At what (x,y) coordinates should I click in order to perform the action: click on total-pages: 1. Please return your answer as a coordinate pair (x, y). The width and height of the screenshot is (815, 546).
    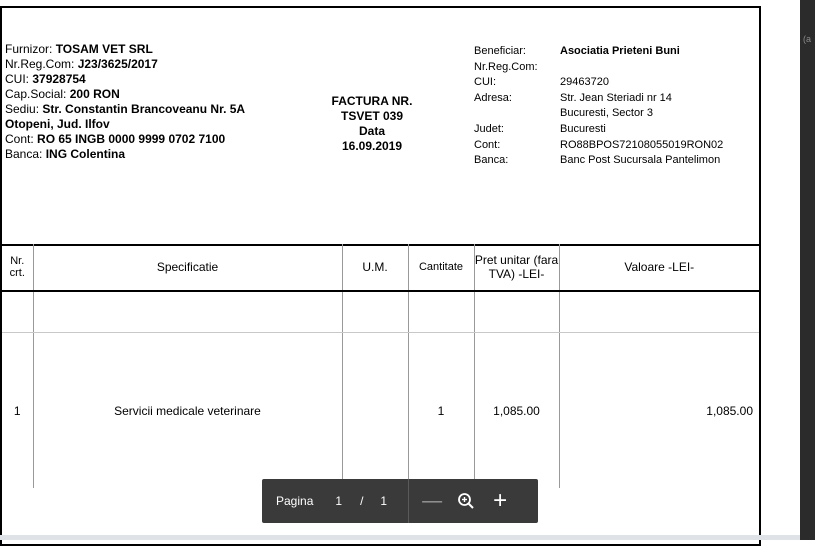
    Looking at the image, I should click on (384, 501).